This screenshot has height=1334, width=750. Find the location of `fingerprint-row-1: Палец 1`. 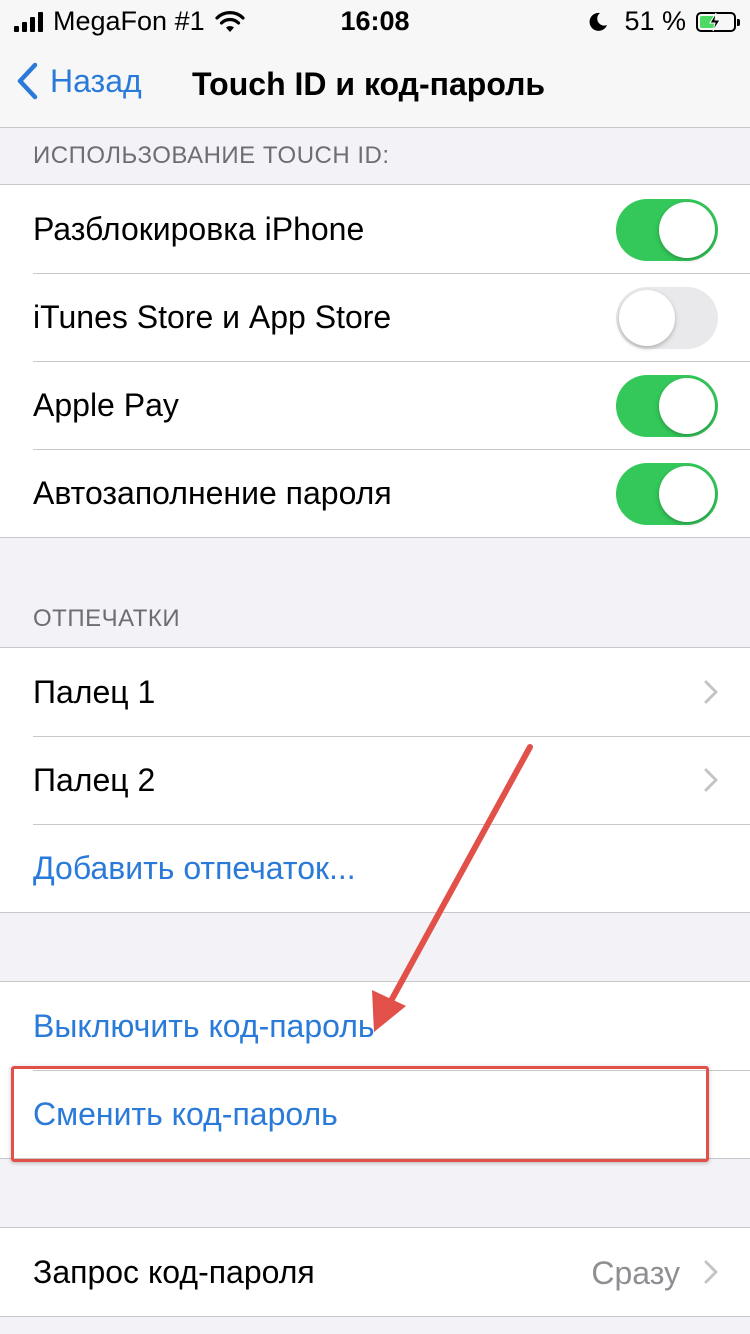

fingerprint-row-1: Палец 1 is located at coordinates (375, 692).